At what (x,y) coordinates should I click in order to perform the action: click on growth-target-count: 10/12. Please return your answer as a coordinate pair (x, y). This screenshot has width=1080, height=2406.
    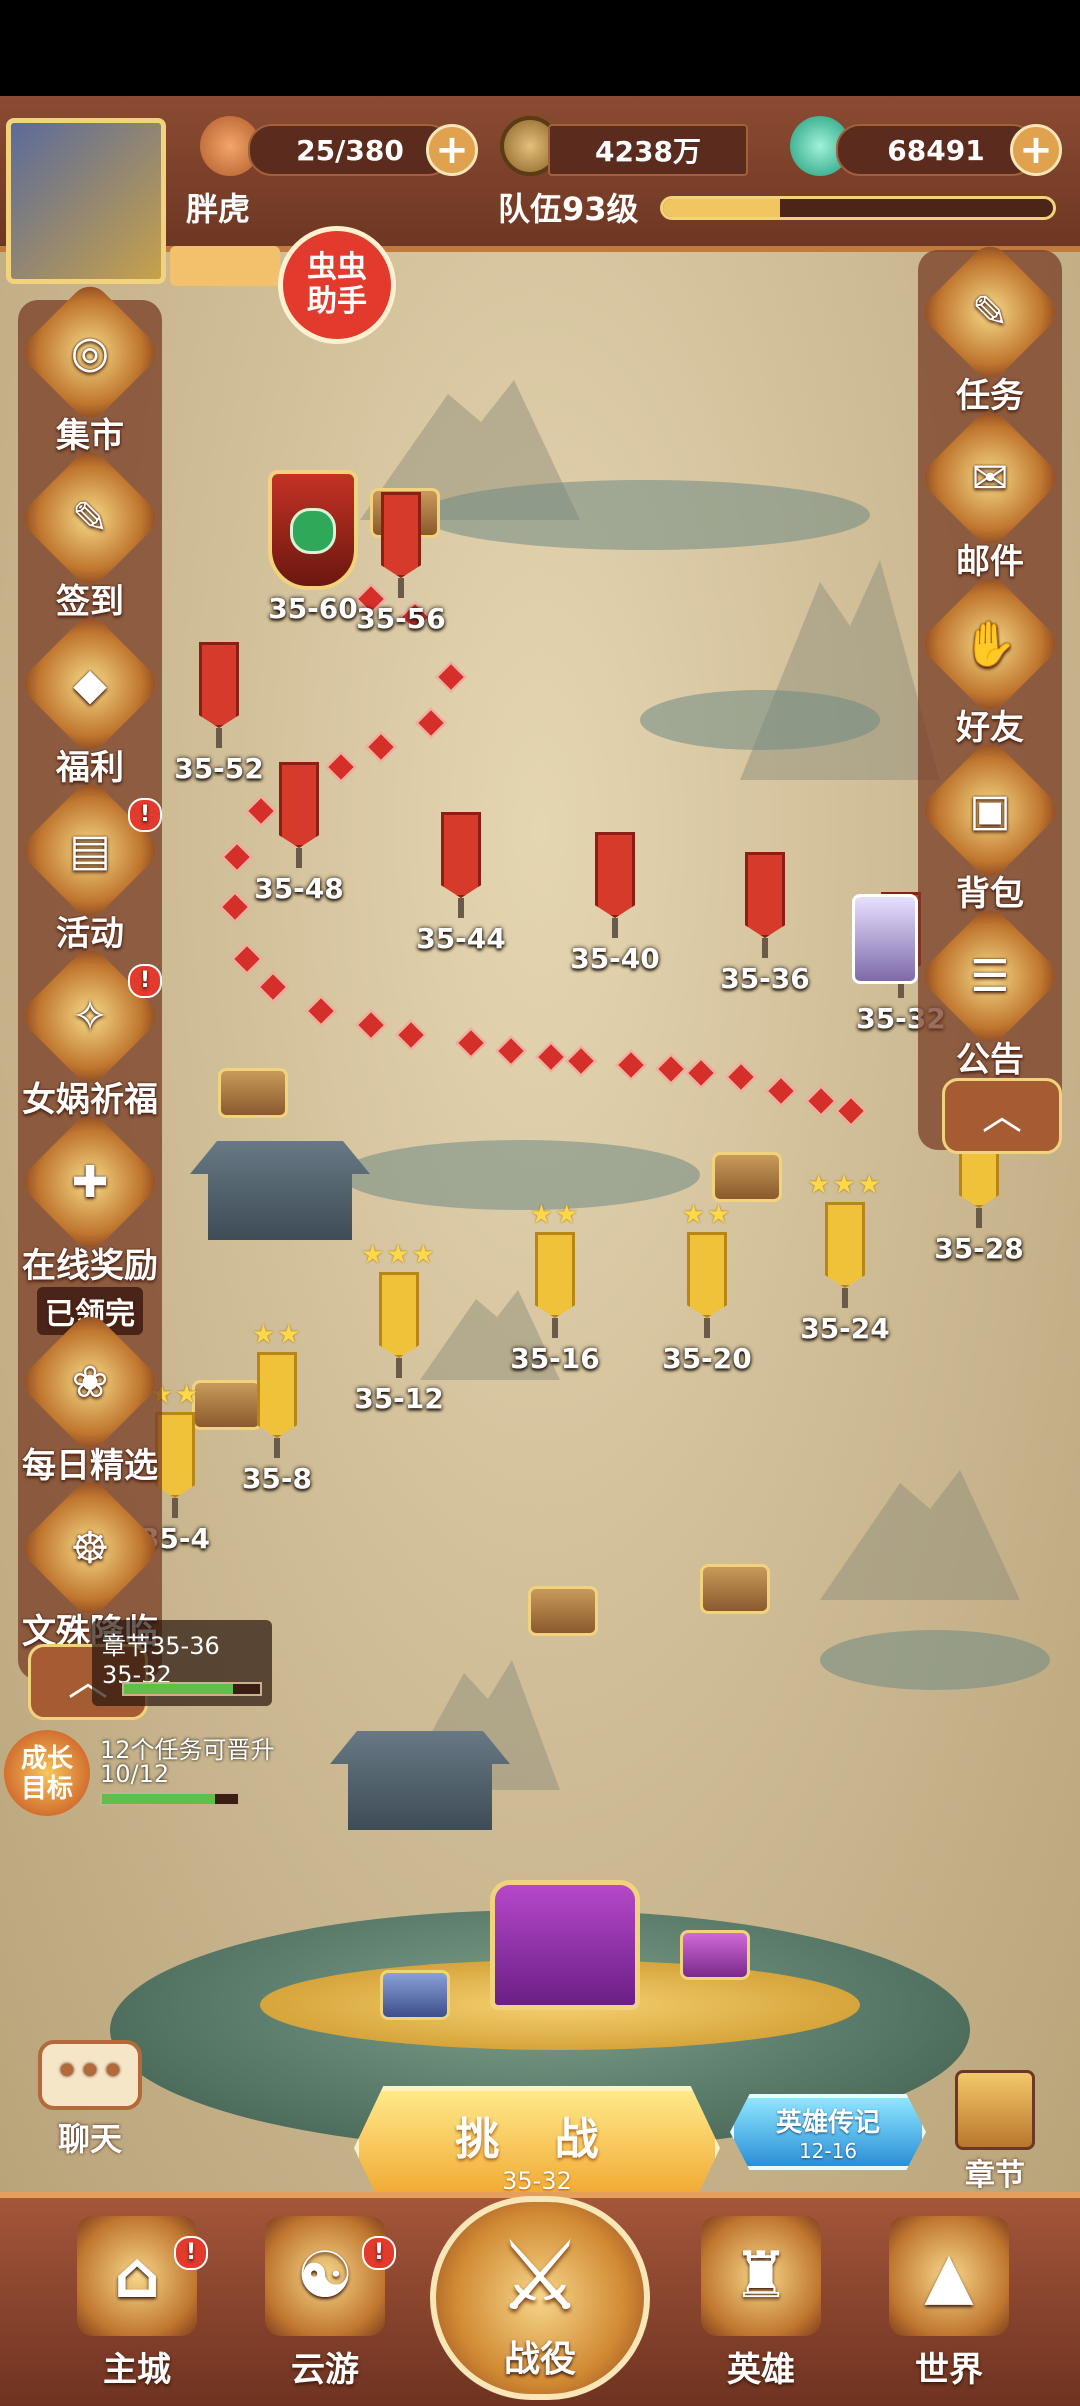
    Looking at the image, I should click on (135, 1774).